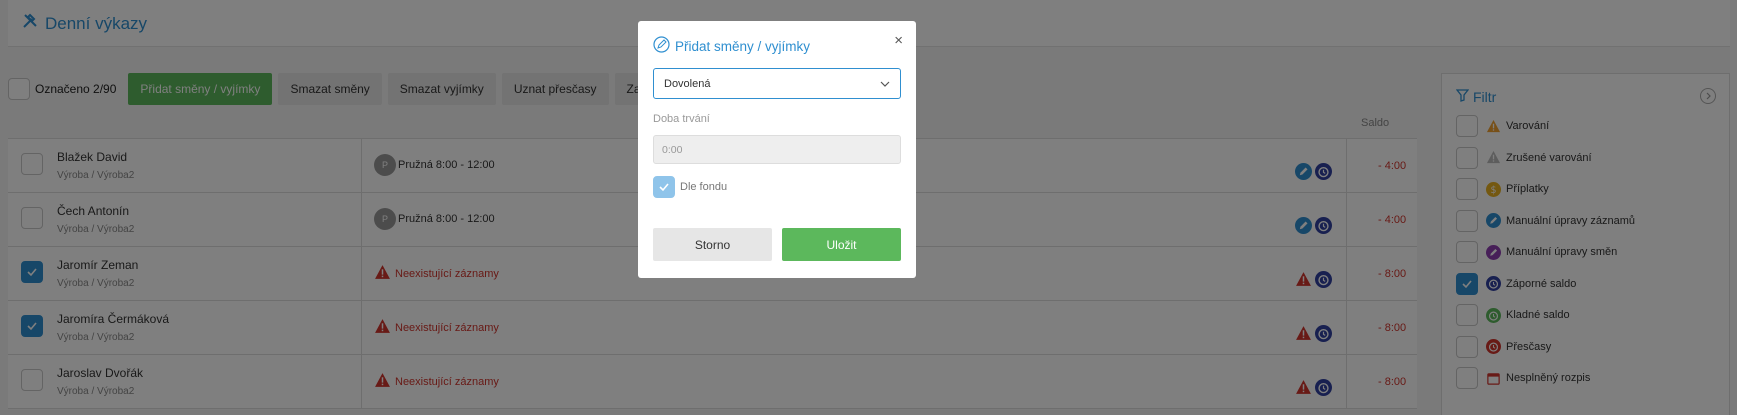 The height and width of the screenshot is (415, 1737). Describe the element at coordinates (841, 244) in the screenshot. I see `save-button: Uložit` at that location.